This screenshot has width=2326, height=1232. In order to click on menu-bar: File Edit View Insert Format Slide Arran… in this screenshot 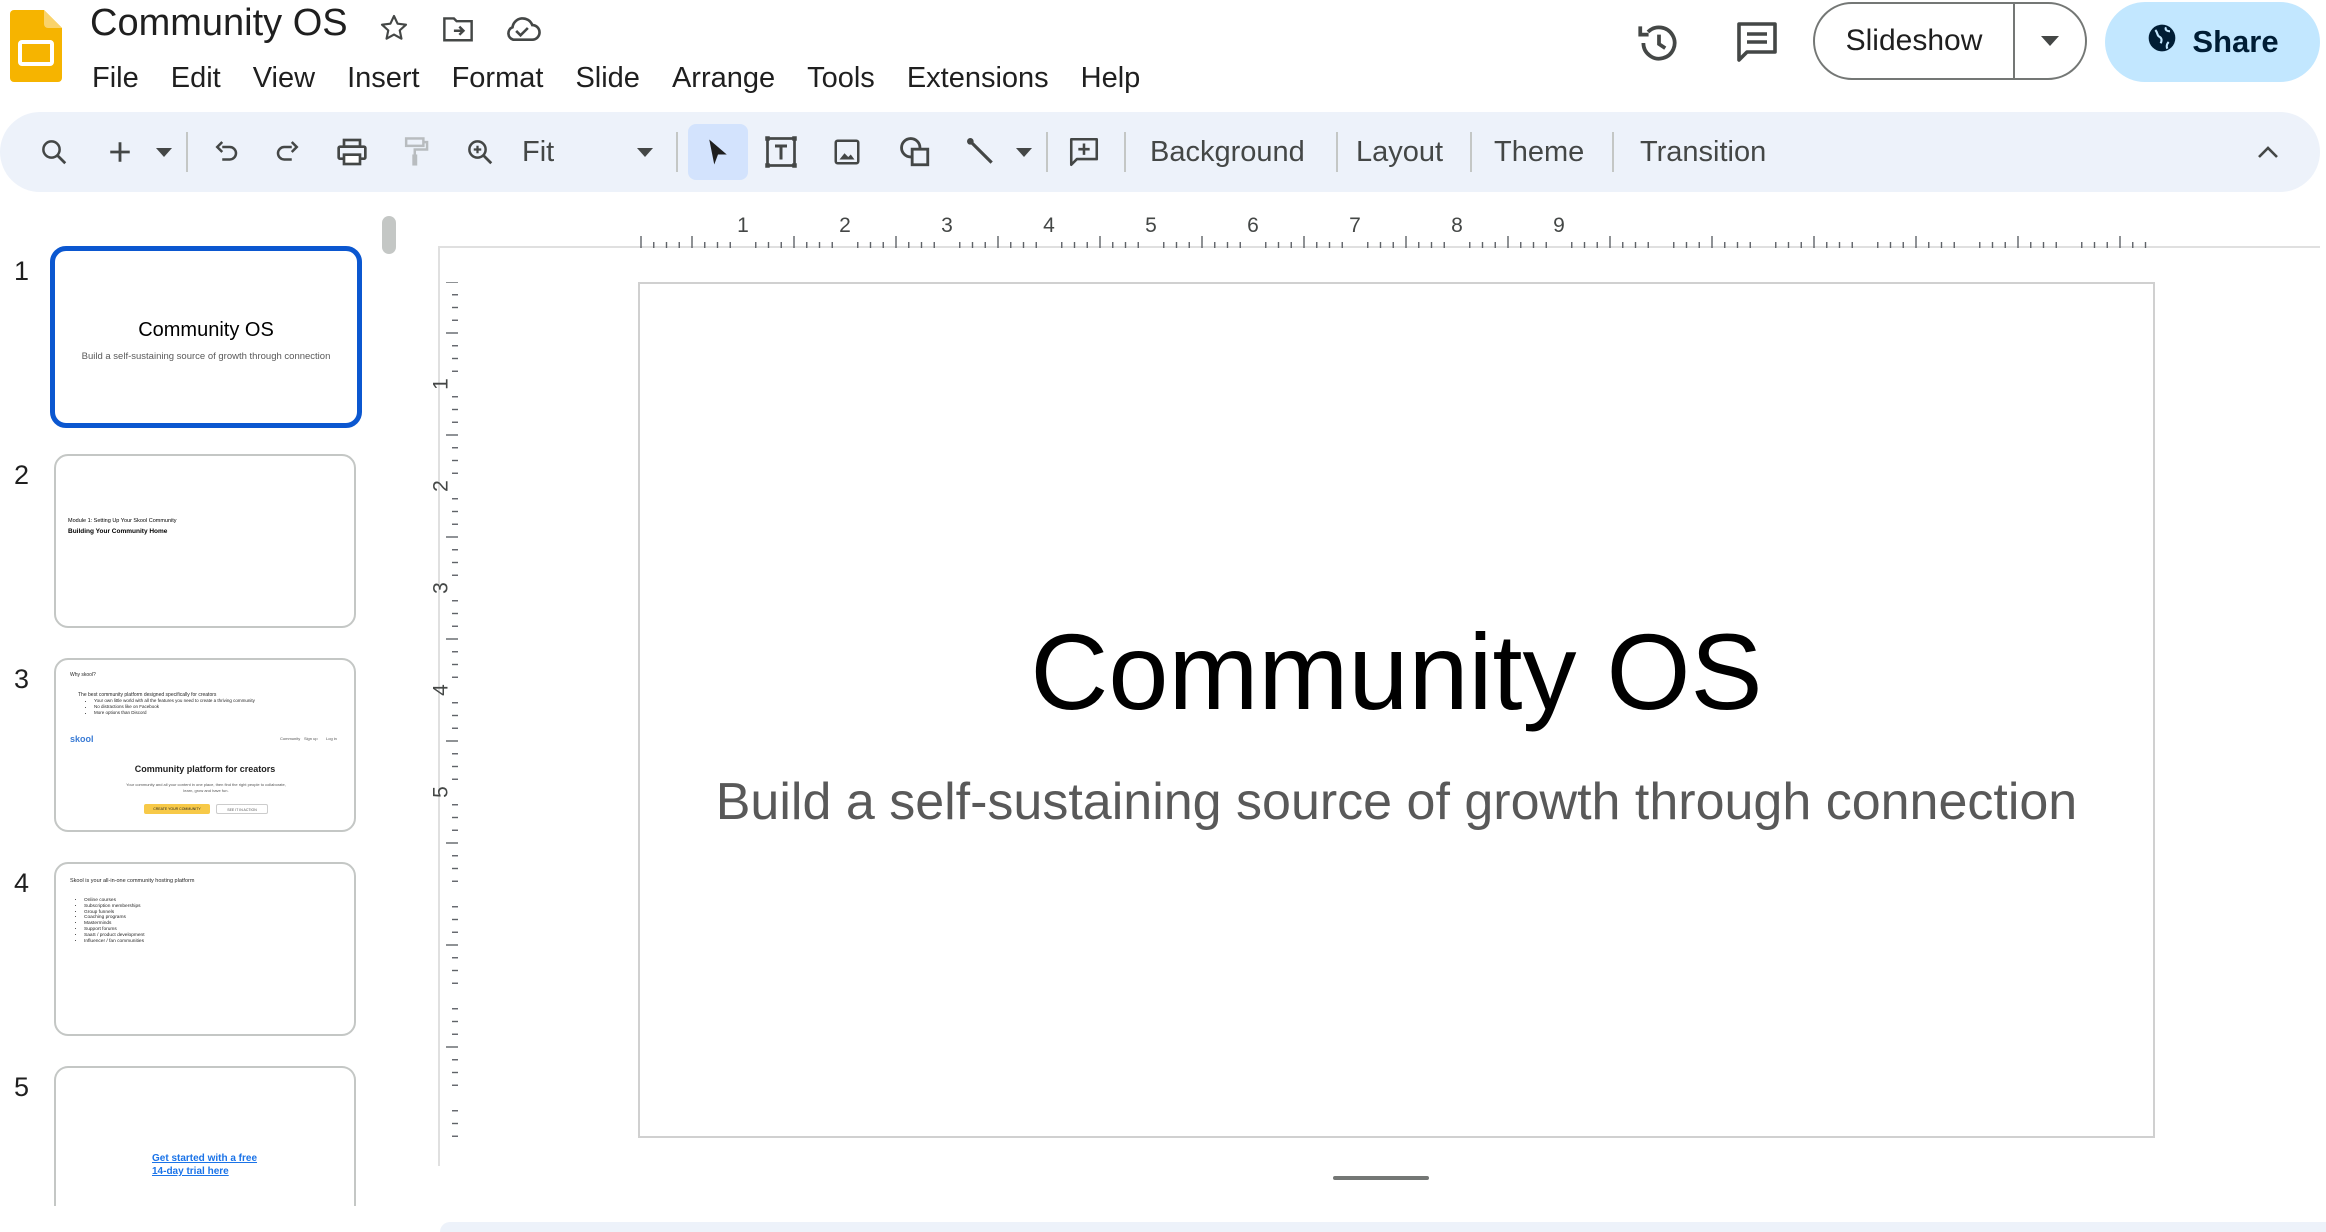, I will do `click(618, 78)`.